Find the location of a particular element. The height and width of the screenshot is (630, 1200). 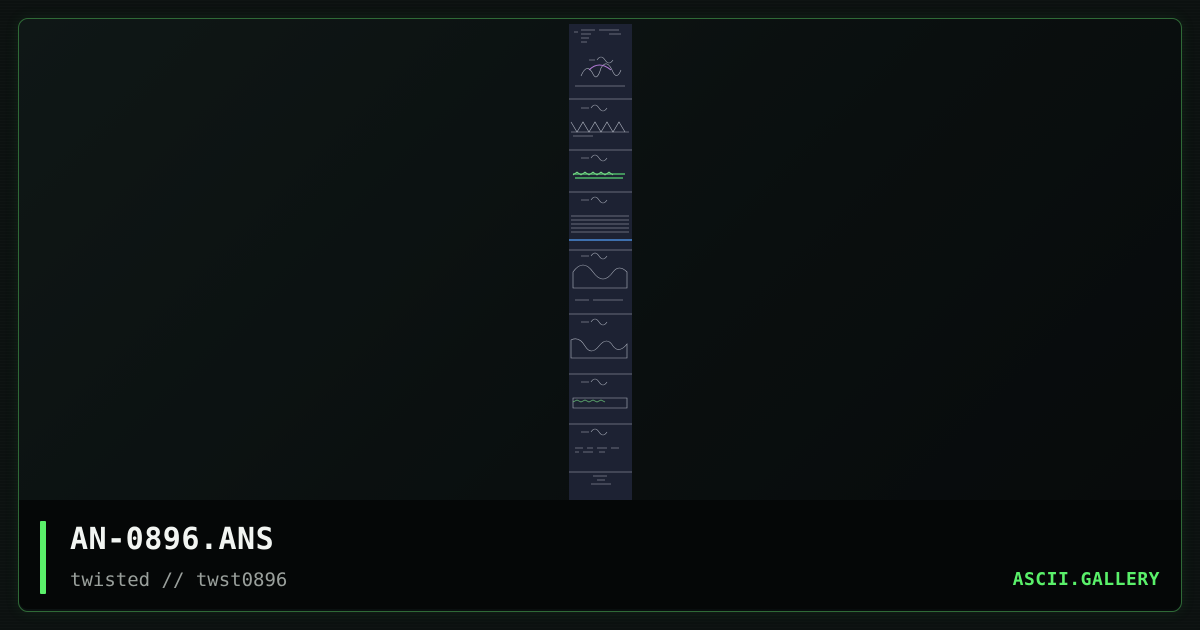

accent-bar is located at coordinates (43, 557).